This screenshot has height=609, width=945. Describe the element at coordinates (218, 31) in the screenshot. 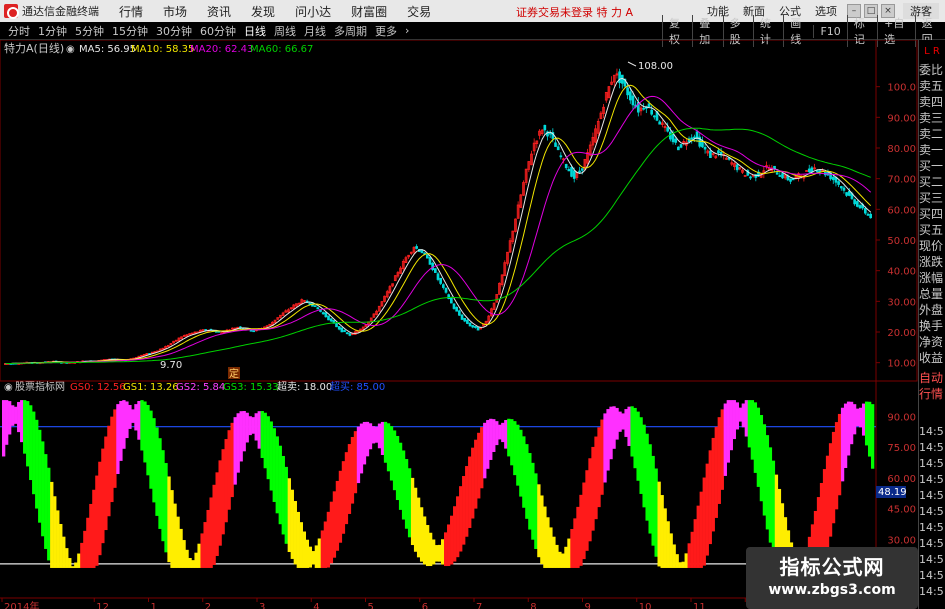

I see `period-60min: 60分钟` at that location.